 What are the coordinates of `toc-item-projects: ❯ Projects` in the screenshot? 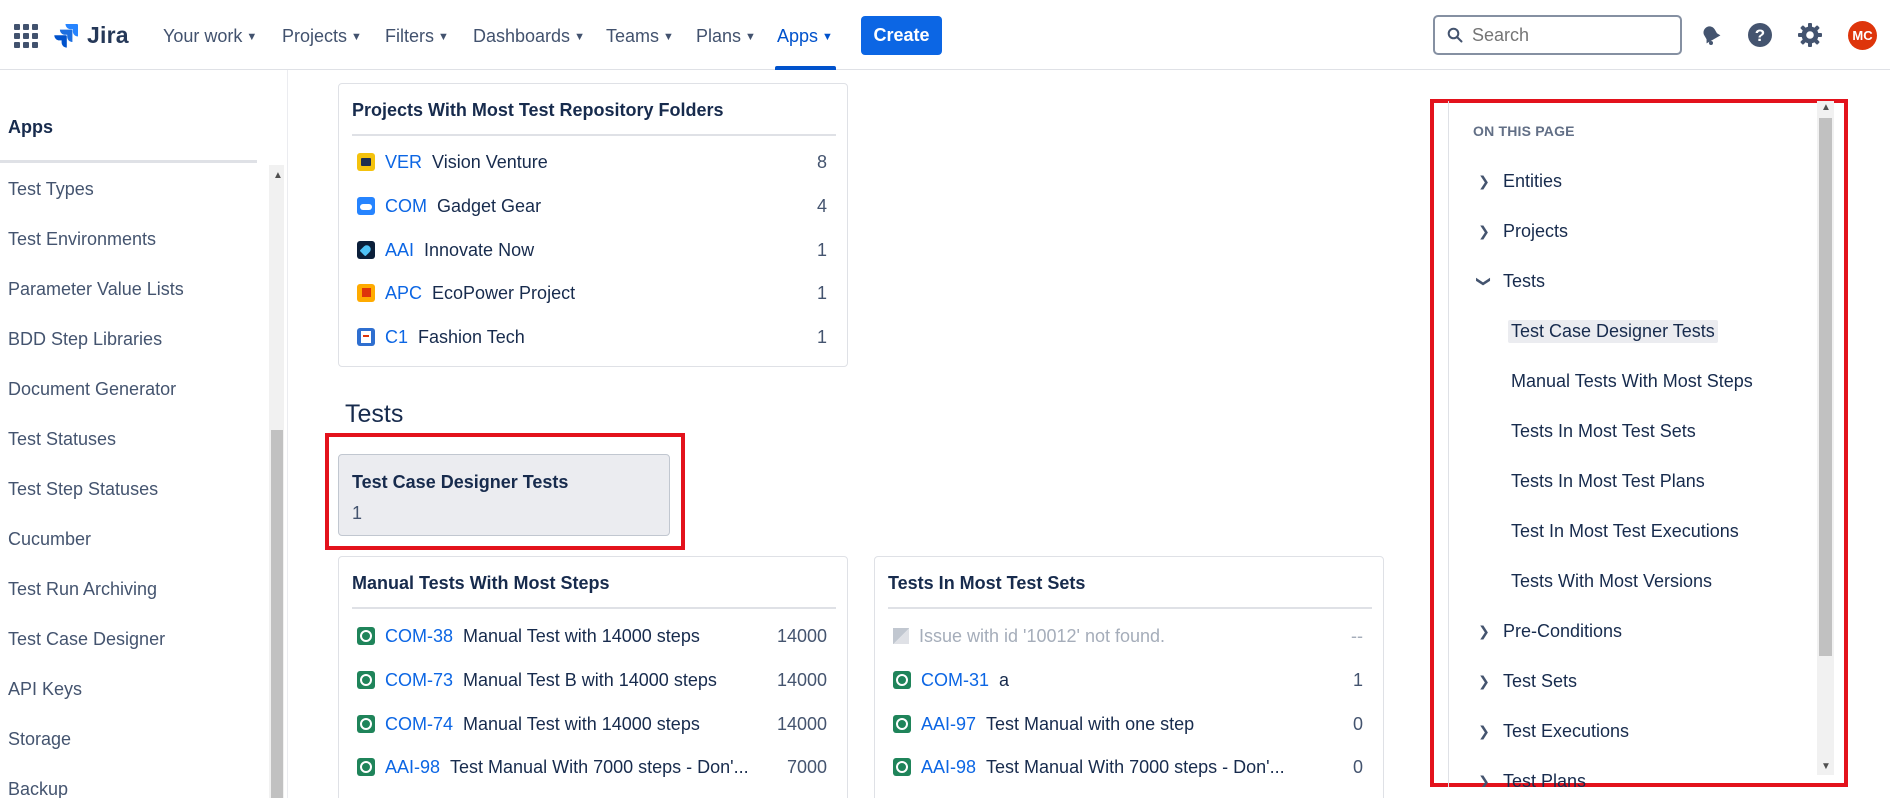 It's located at (1522, 231).